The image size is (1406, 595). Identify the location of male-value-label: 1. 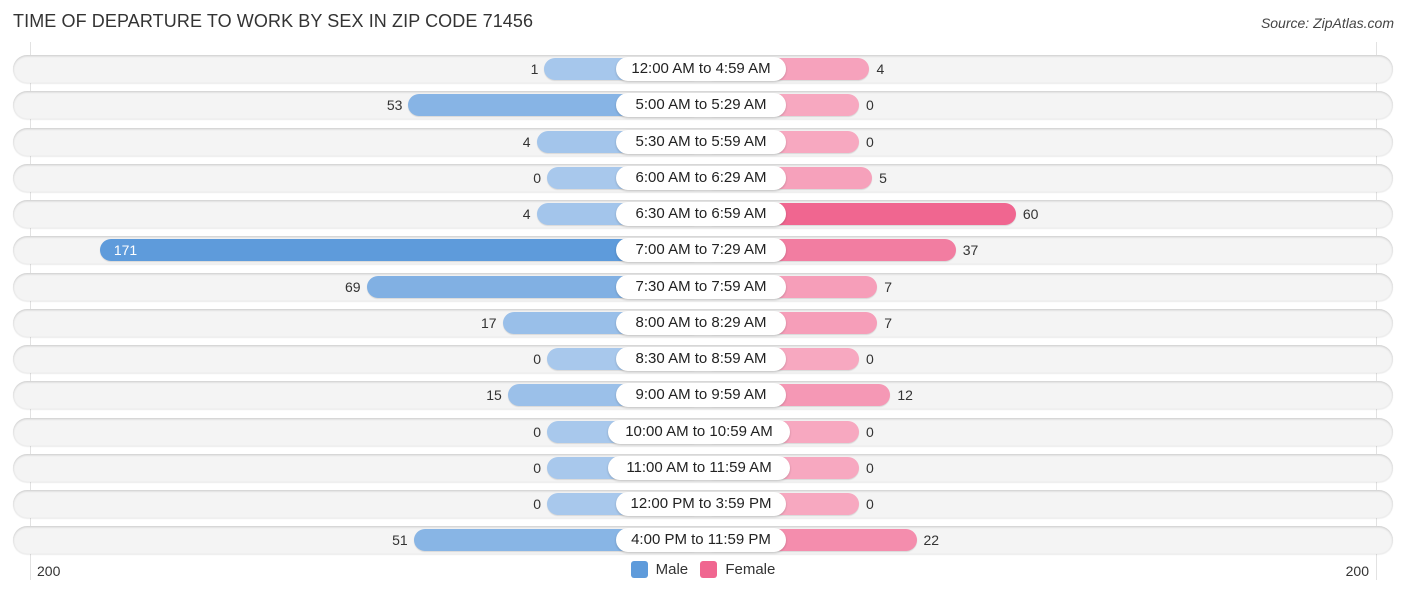
(534, 69).